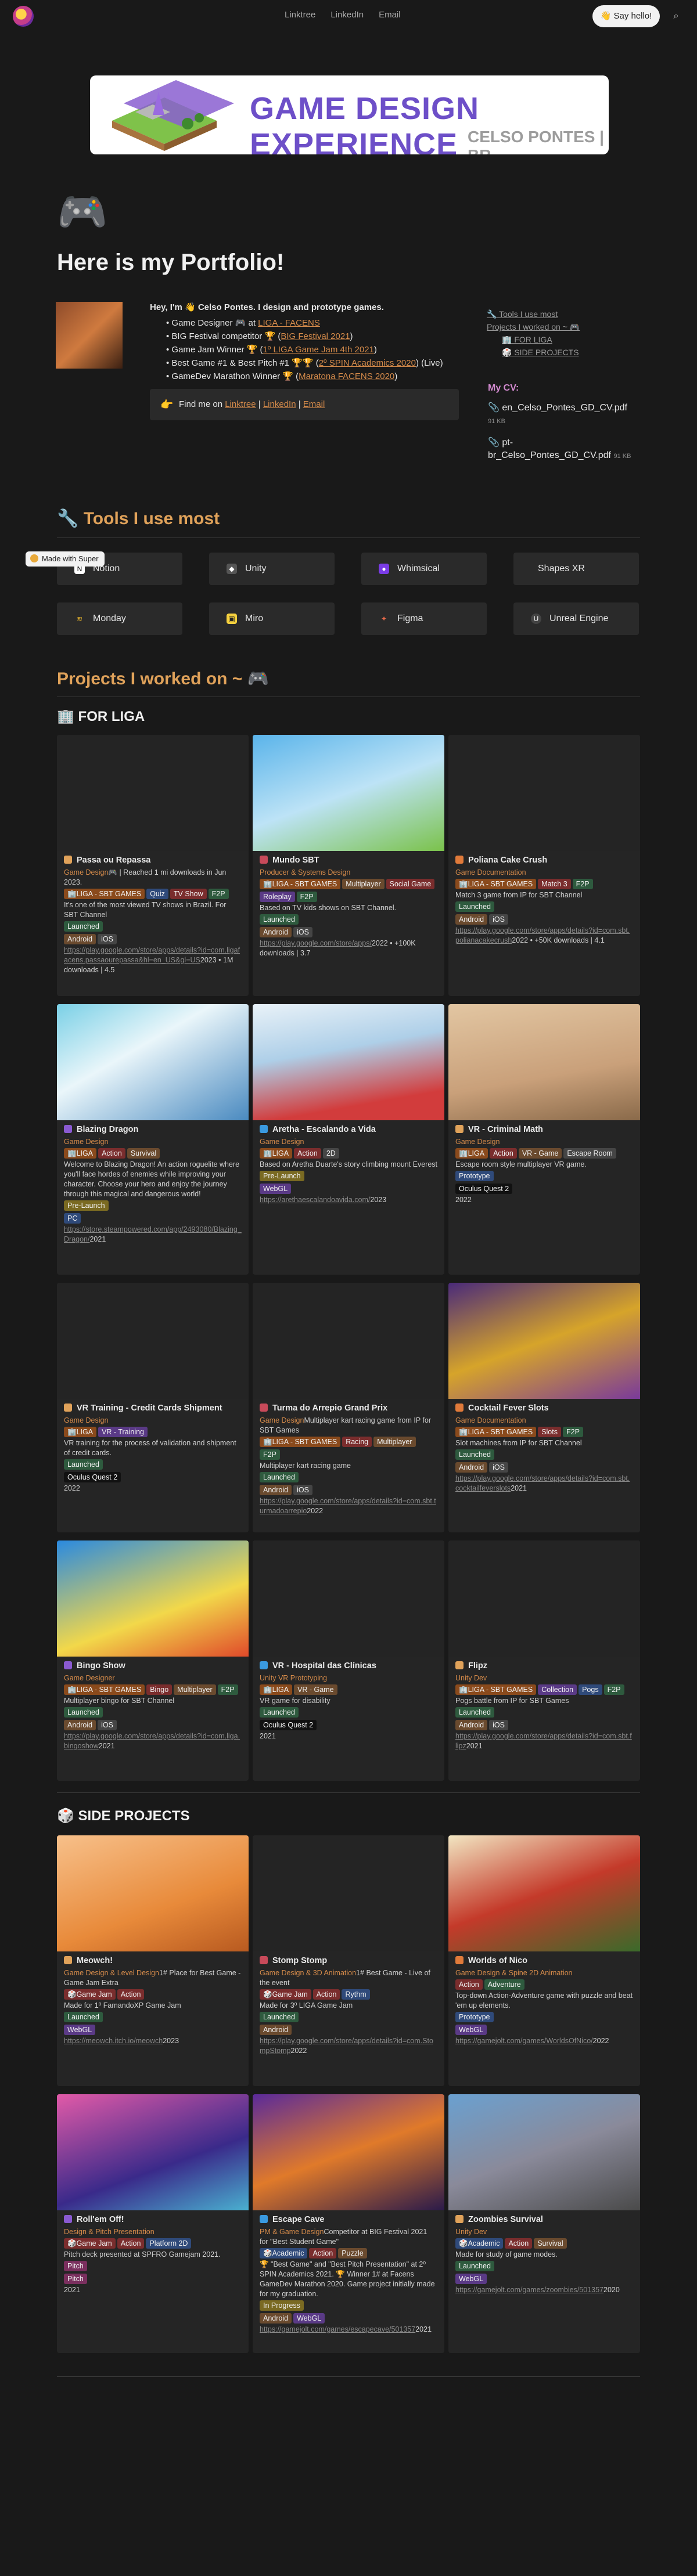 This screenshot has height=2576, width=697. What do you see at coordinates (533, 327) in the screenshot?
I see `toc-item-projects: Projects I worked on ~ 🎮` at bounding box center [533, 327].